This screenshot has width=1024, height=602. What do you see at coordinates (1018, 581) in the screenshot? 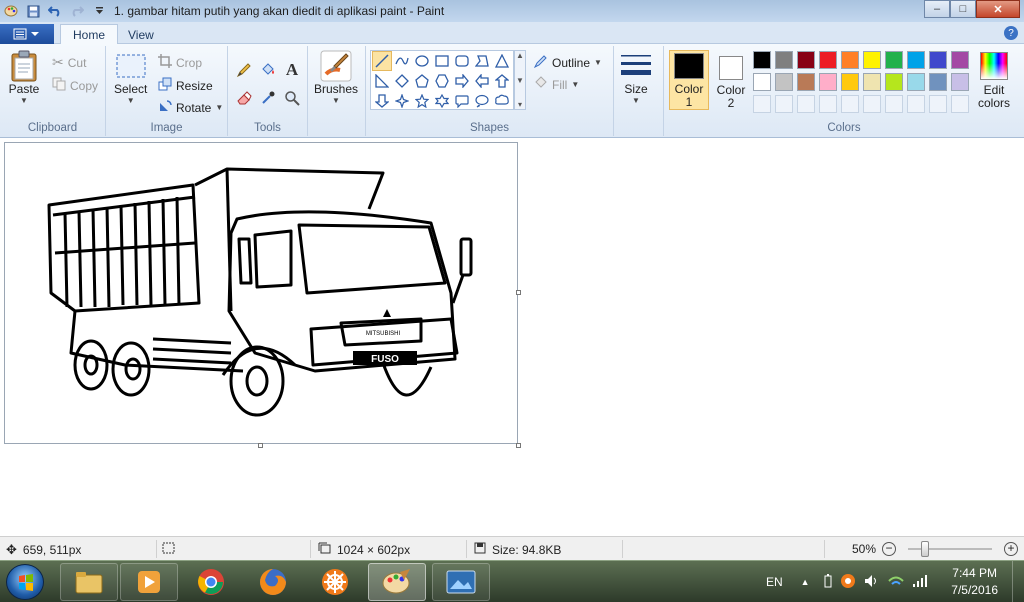
I see `show-desktop-button` at bounding box center [1018, 581].